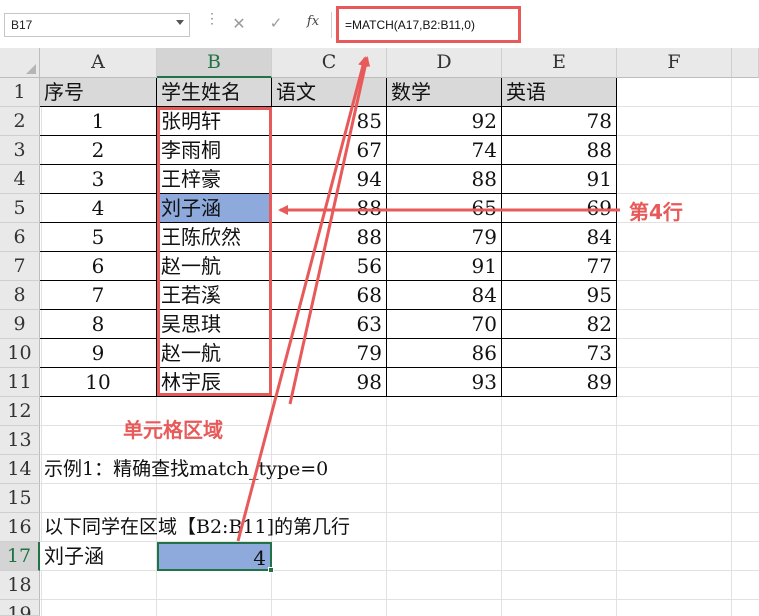  What do you see at coordinates (20, 237) in the screenshot?
I see `row-header-6: 6` at bounding box center [20, 237].